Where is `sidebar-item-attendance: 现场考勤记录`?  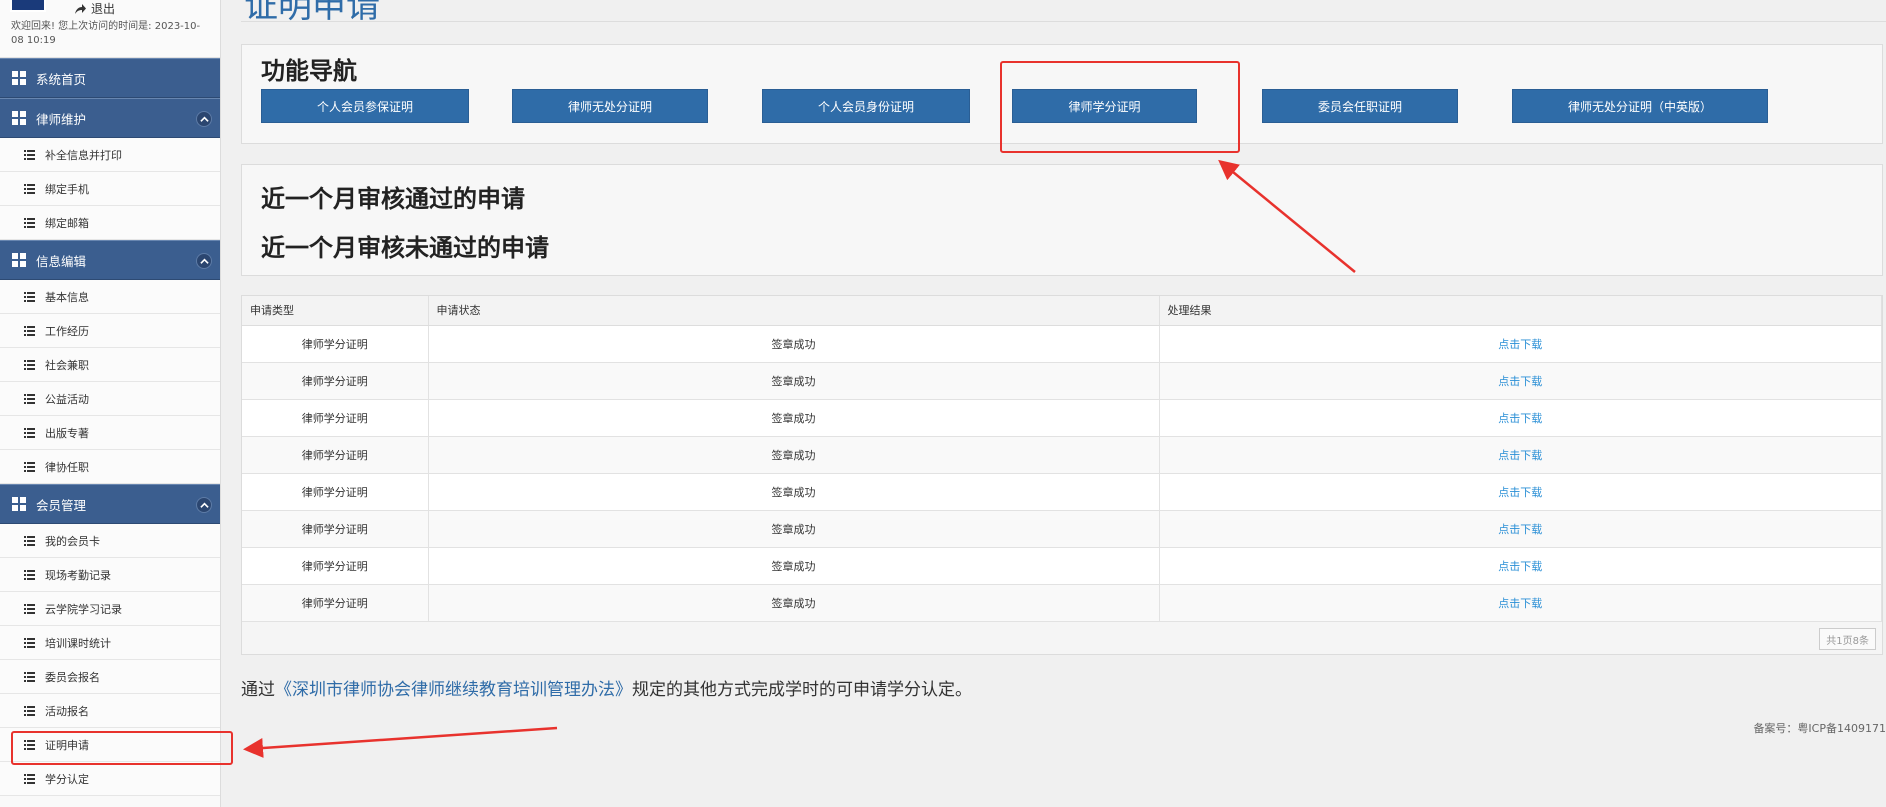
sidebar-item-attendance: 现场考勤记录 is located at coordinates (110, 575).